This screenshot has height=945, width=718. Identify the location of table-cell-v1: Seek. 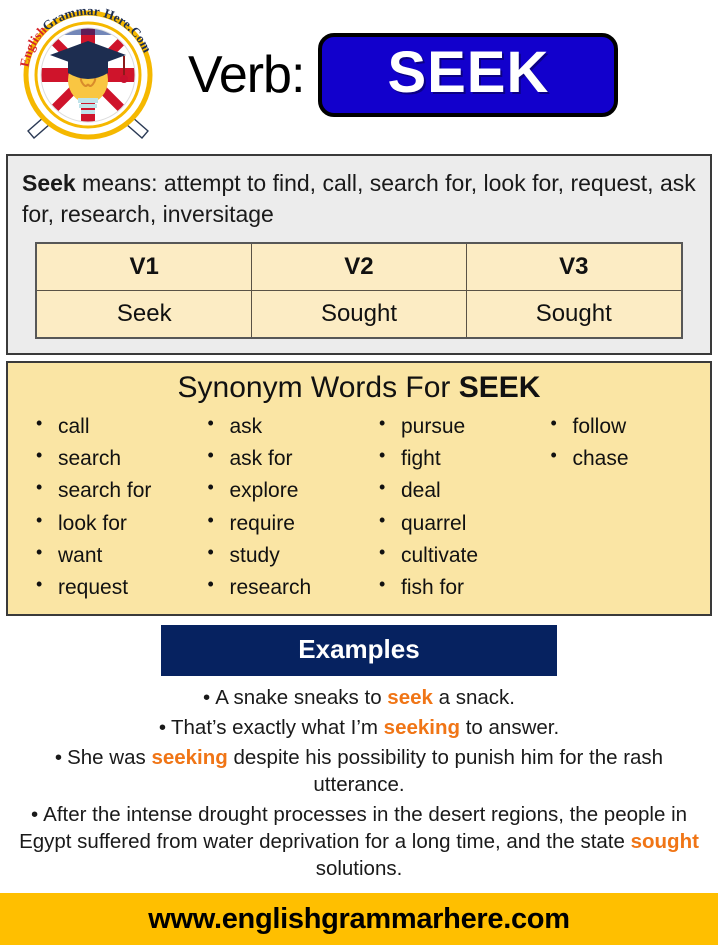
(143, 314).